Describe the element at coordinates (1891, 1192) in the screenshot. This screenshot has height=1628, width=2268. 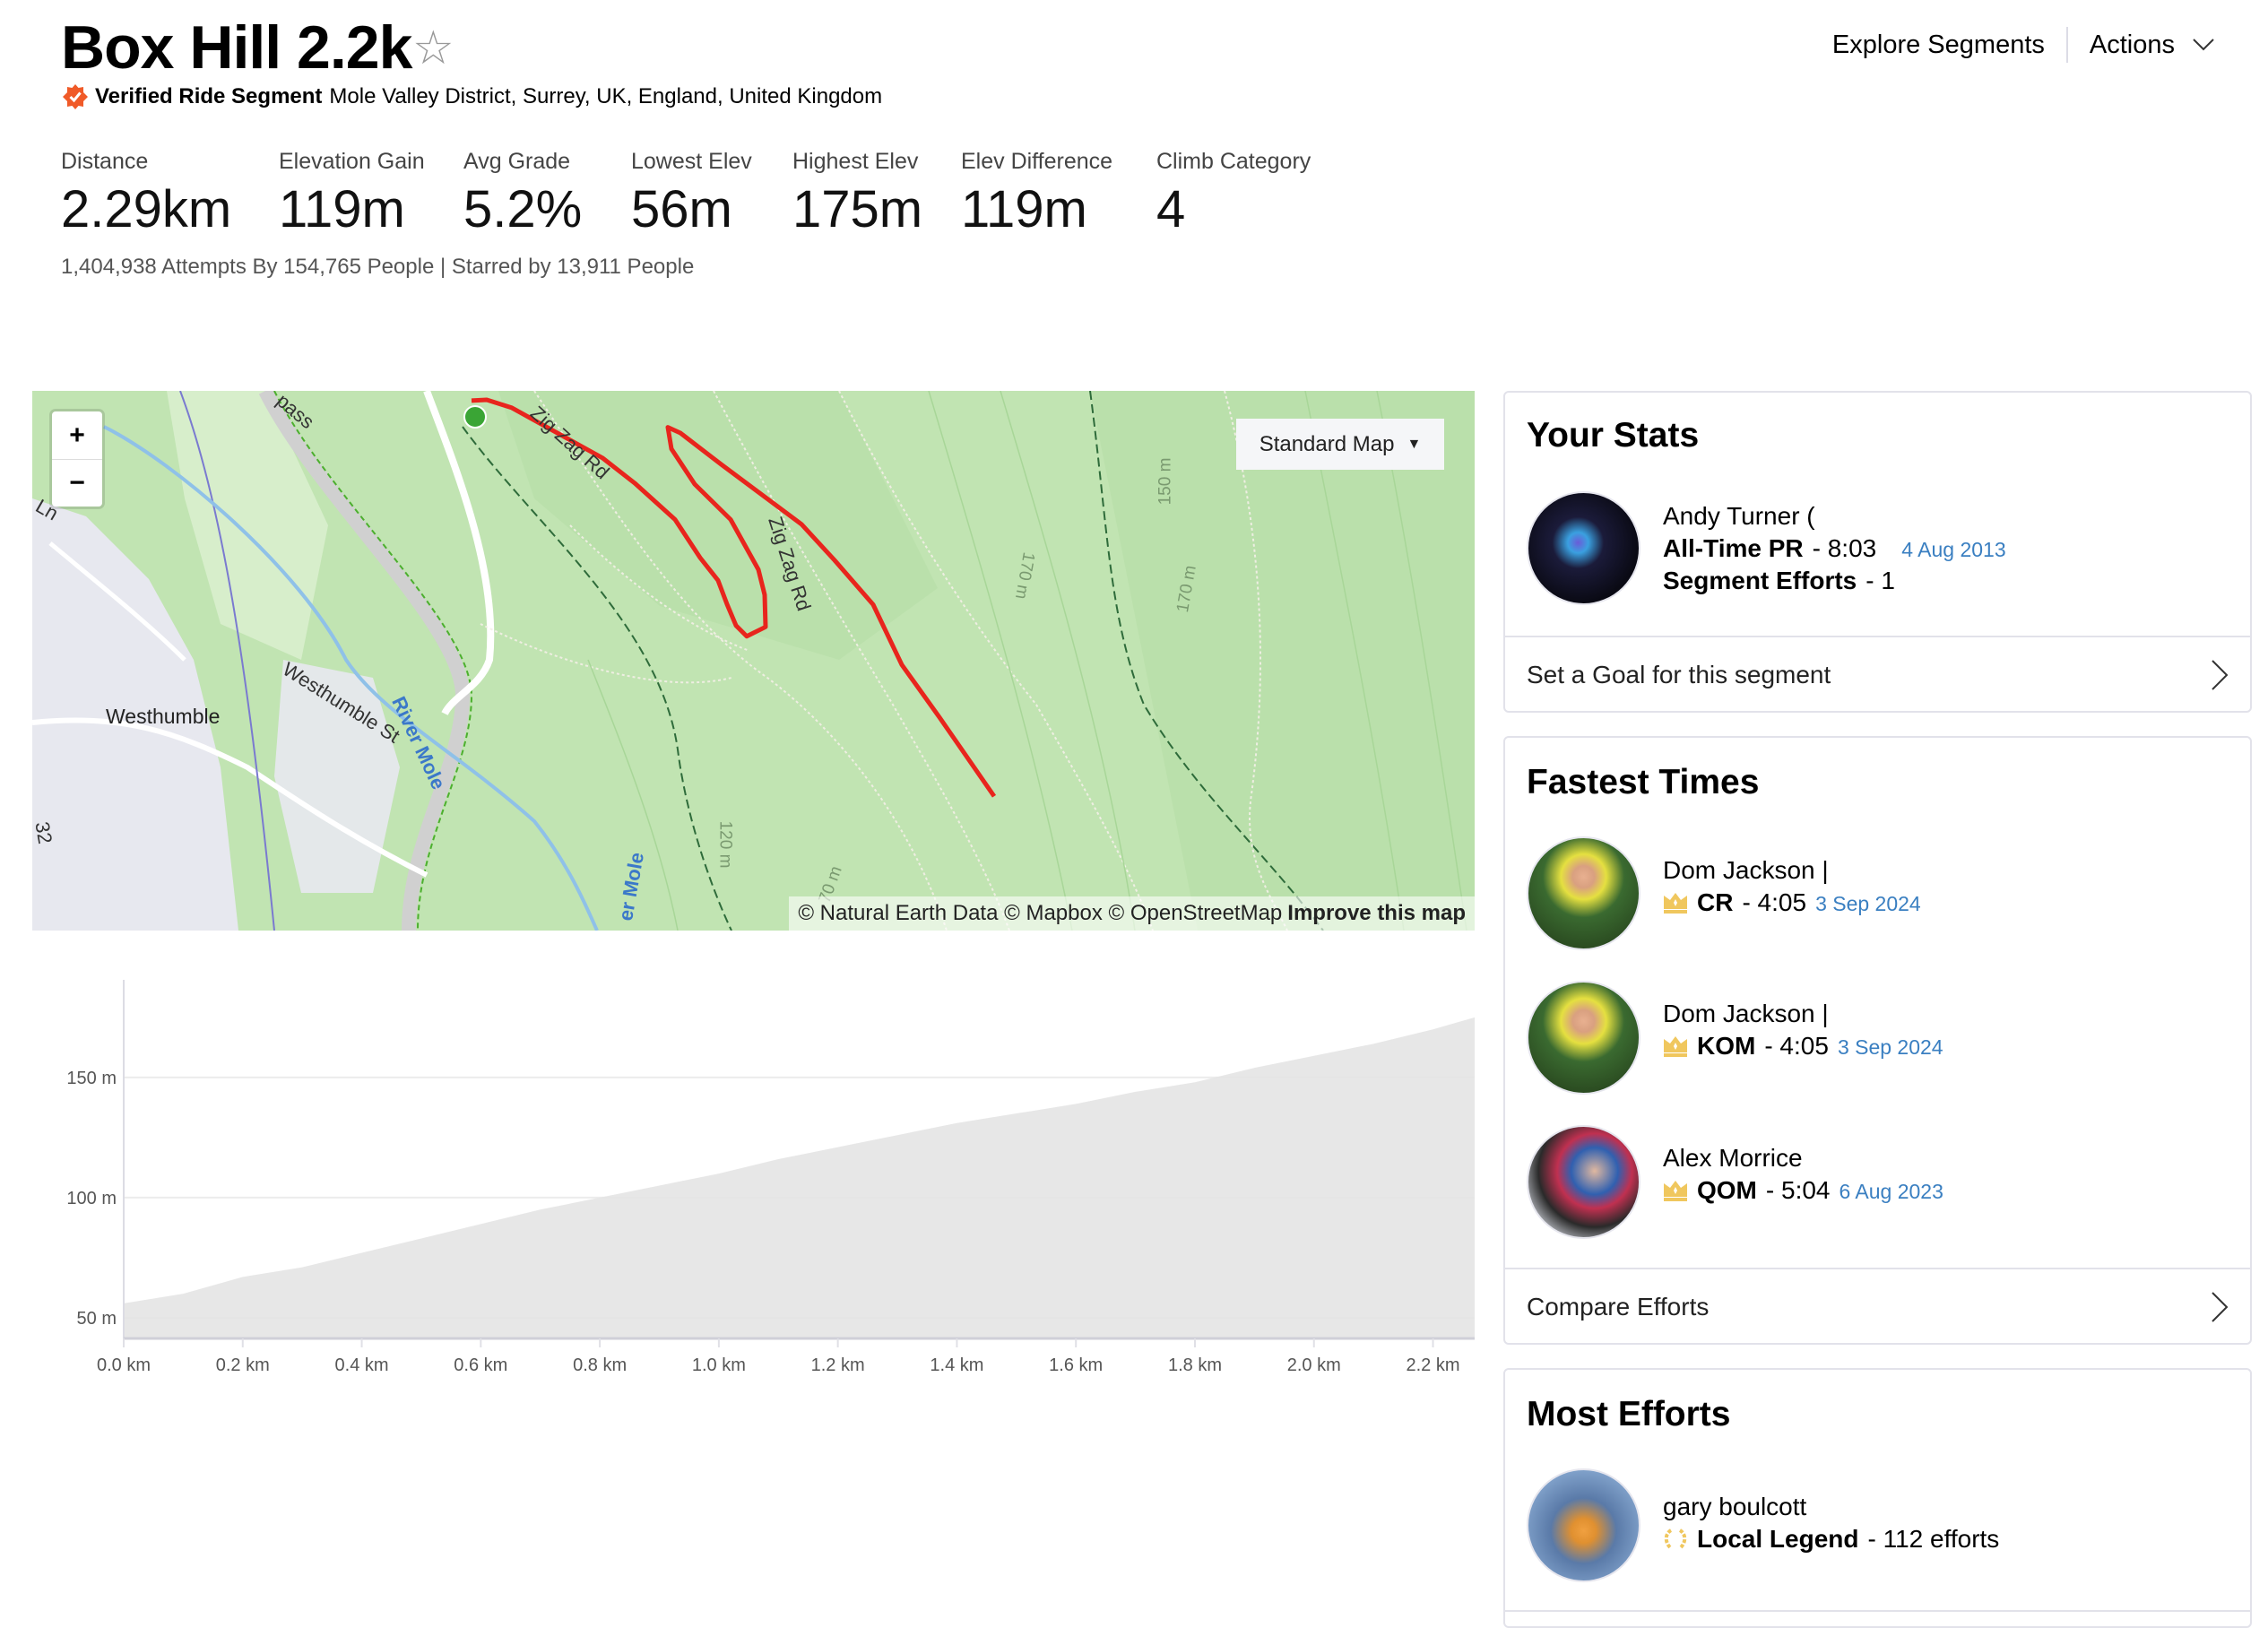
I see `record-date-link: 6 Aug 2023` at that location.